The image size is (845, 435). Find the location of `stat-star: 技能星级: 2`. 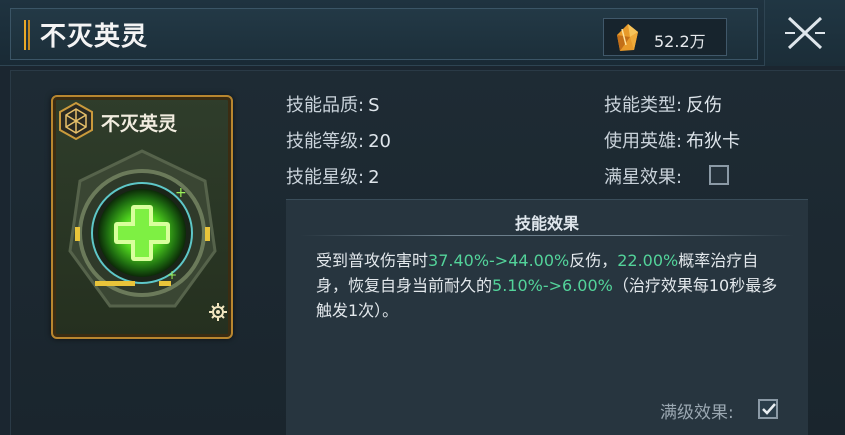

stat-star: 技能星级: 2 is located at coordinates (333, 176).